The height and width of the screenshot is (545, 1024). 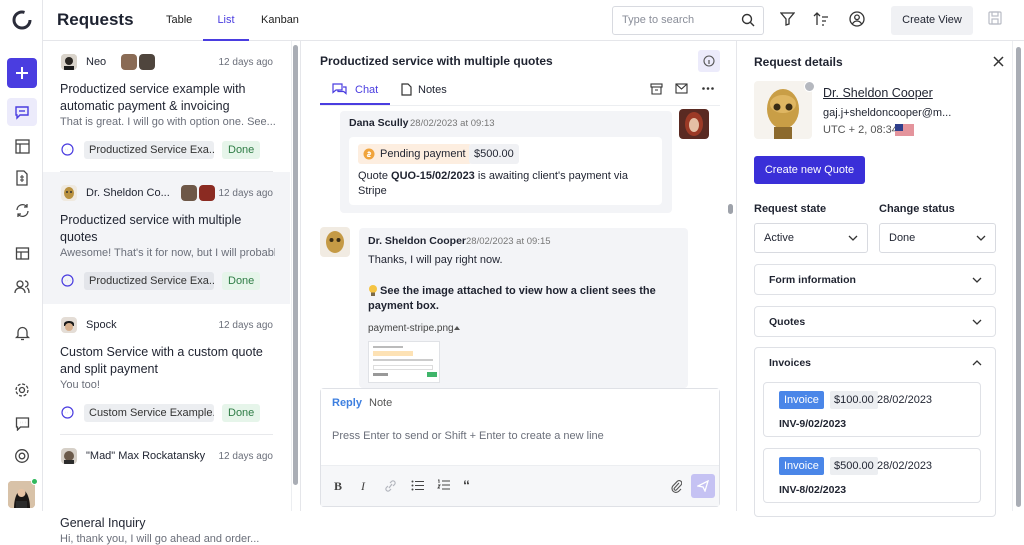 I want to click on archive-icon, so click(x=656, y=89).